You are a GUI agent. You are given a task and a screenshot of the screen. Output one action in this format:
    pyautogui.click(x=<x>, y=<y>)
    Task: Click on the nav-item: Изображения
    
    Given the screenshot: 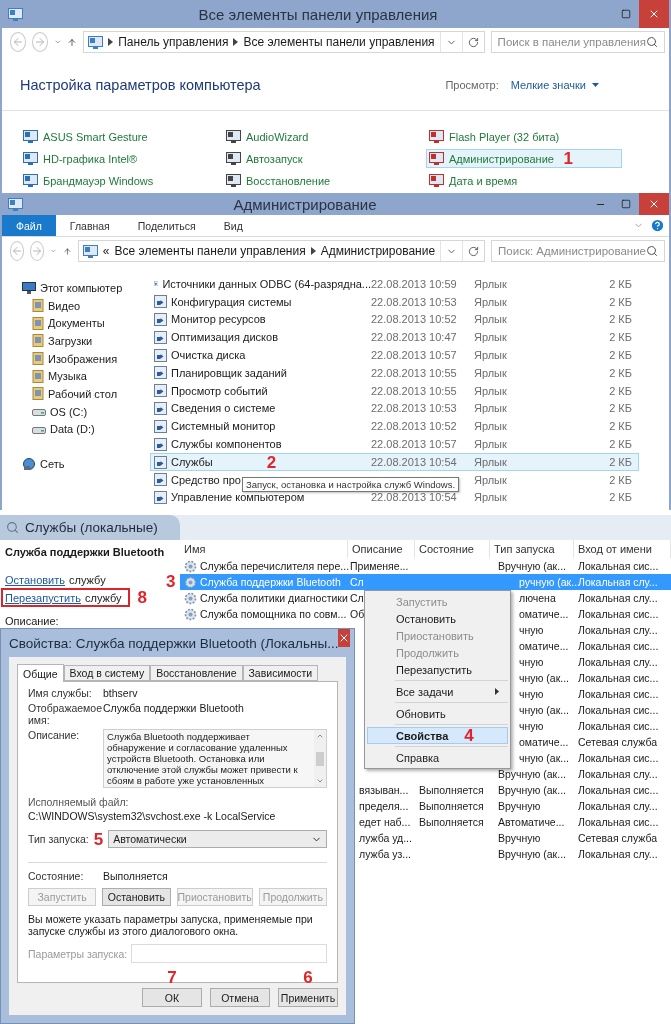 What is the action you would take?
    pyautogui.click(x=86, y=358)
    